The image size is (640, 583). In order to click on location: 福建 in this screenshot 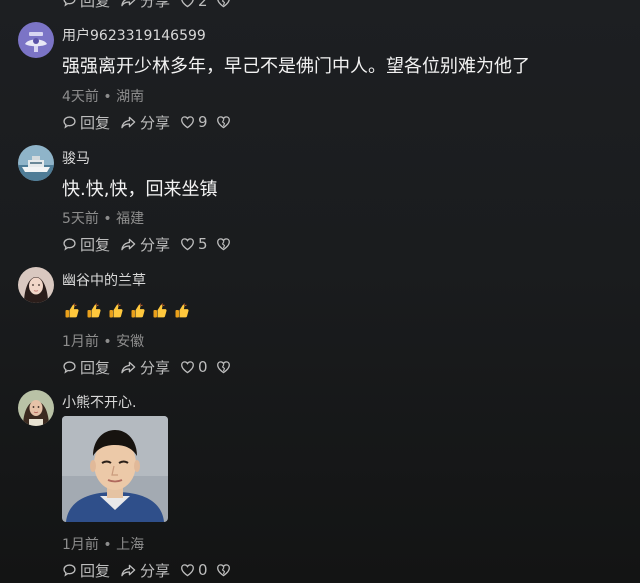, I will do `click(130, 219)`.